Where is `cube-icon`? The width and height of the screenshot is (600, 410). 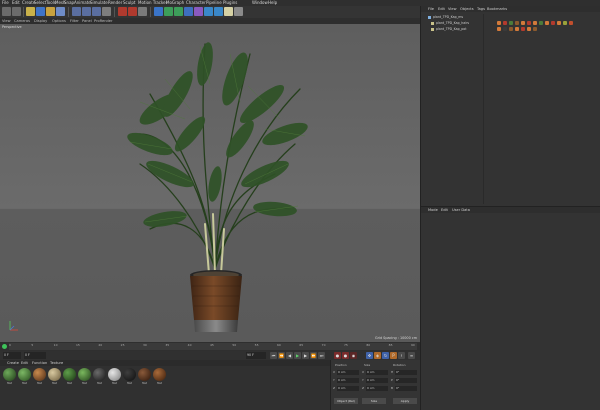
cube-icon is located at coordinates (158, 11).